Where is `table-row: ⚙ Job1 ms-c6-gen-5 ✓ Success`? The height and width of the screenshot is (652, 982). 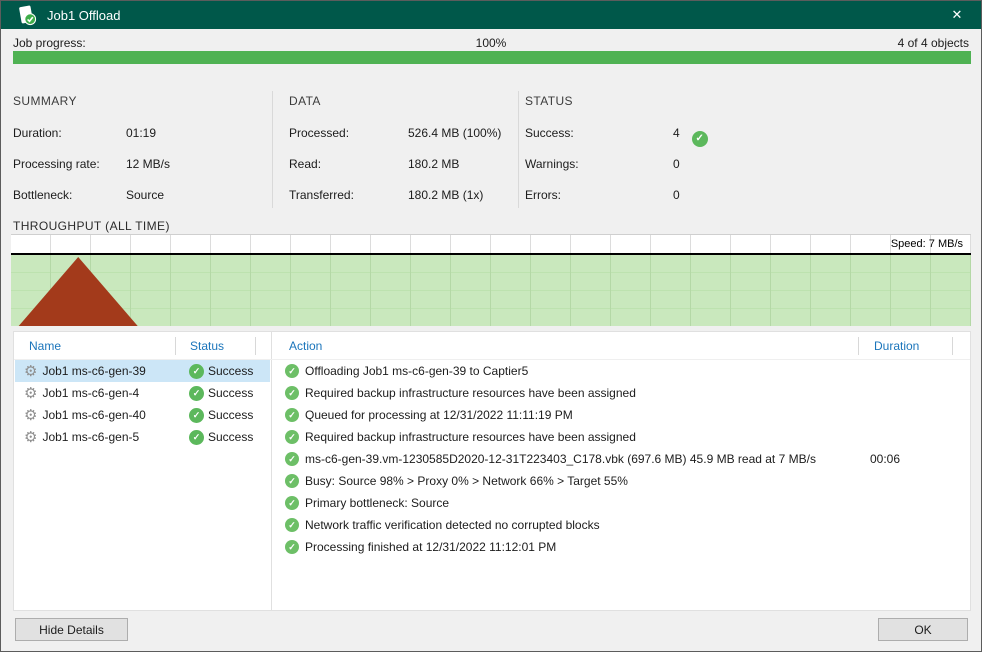
table-row: ⚙ Job1 ms-c6-gen-5 ✓ Success is located at coordinates (142, 437).